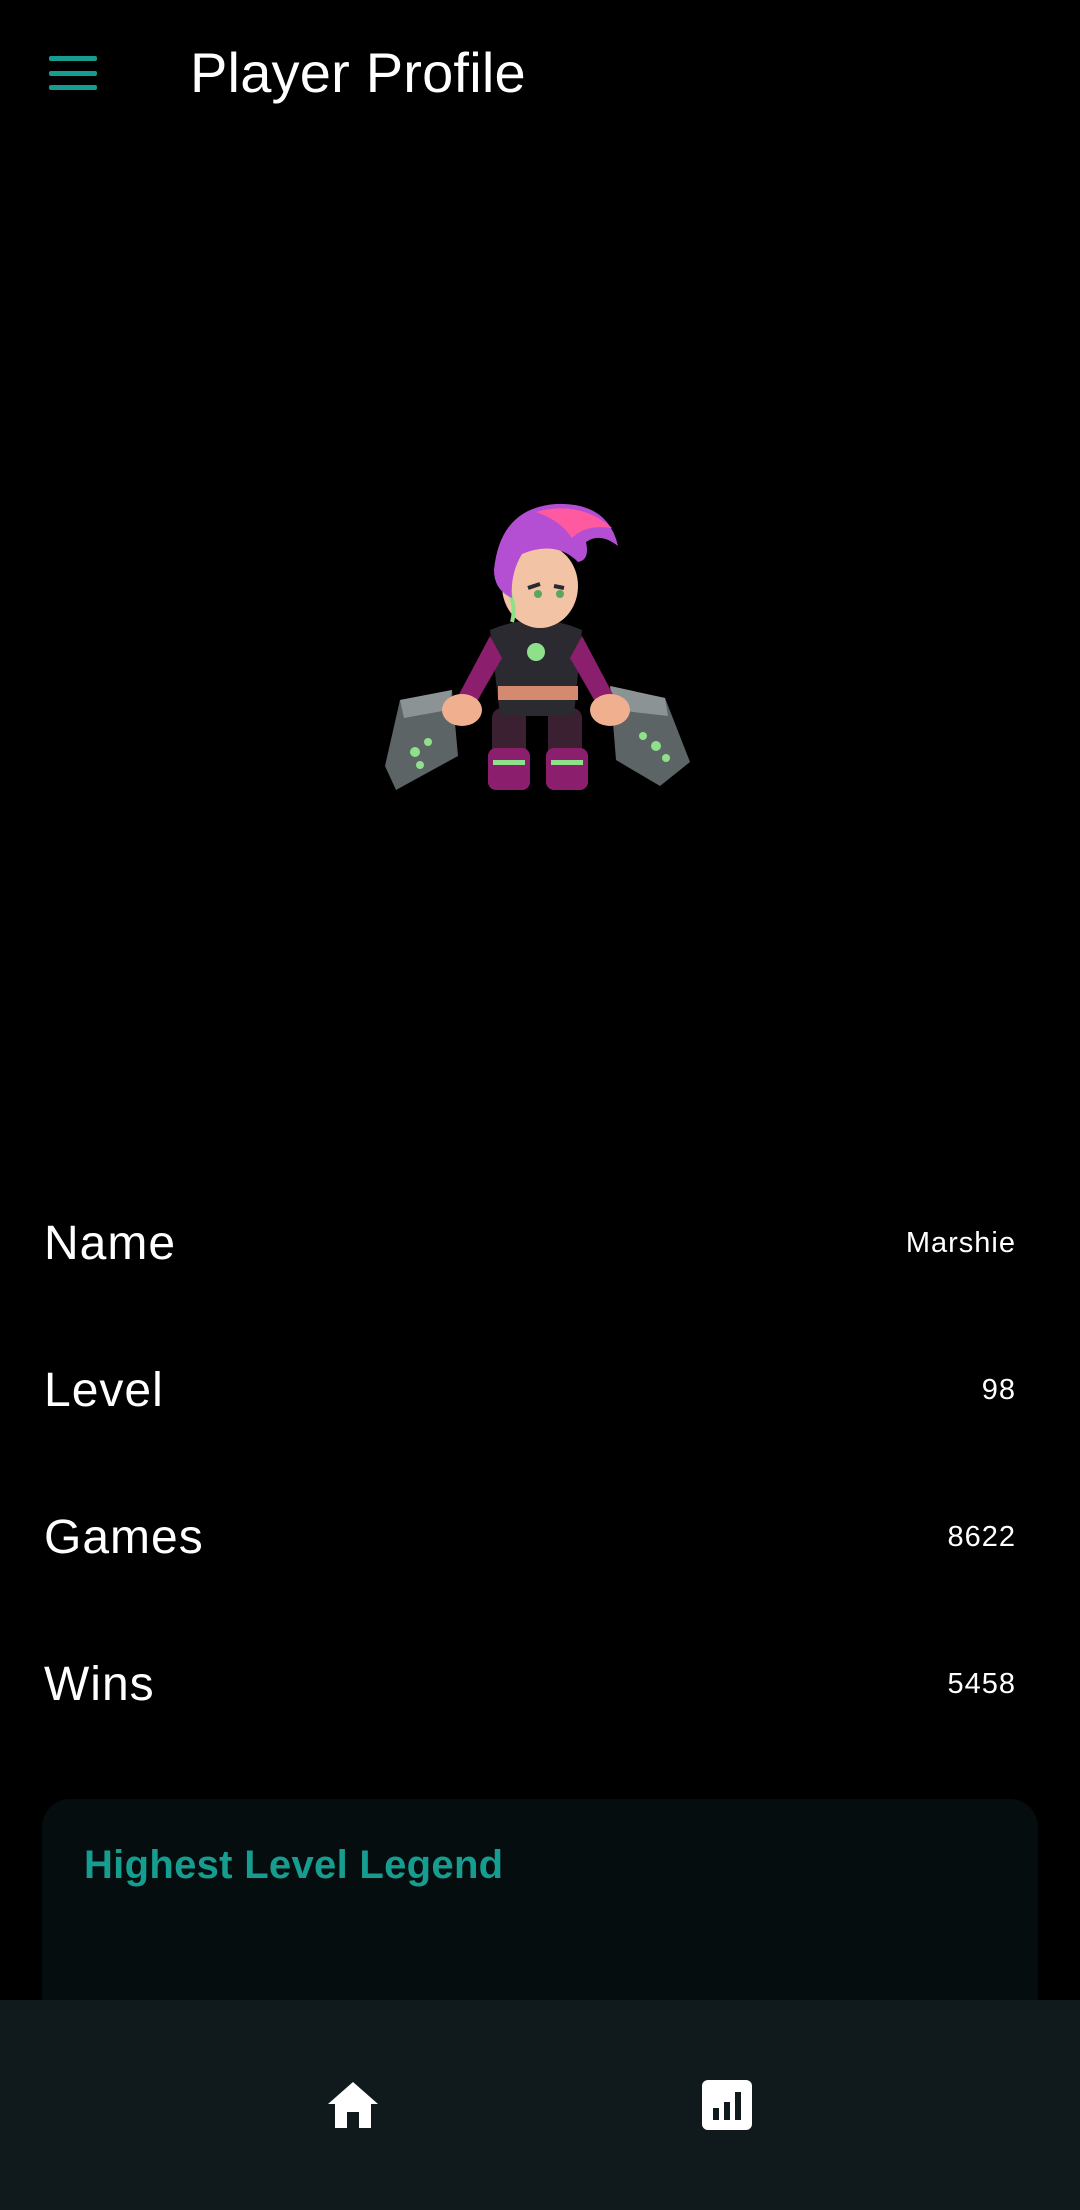  I want to click on hamburger-menu-icon, so click(73, 73).